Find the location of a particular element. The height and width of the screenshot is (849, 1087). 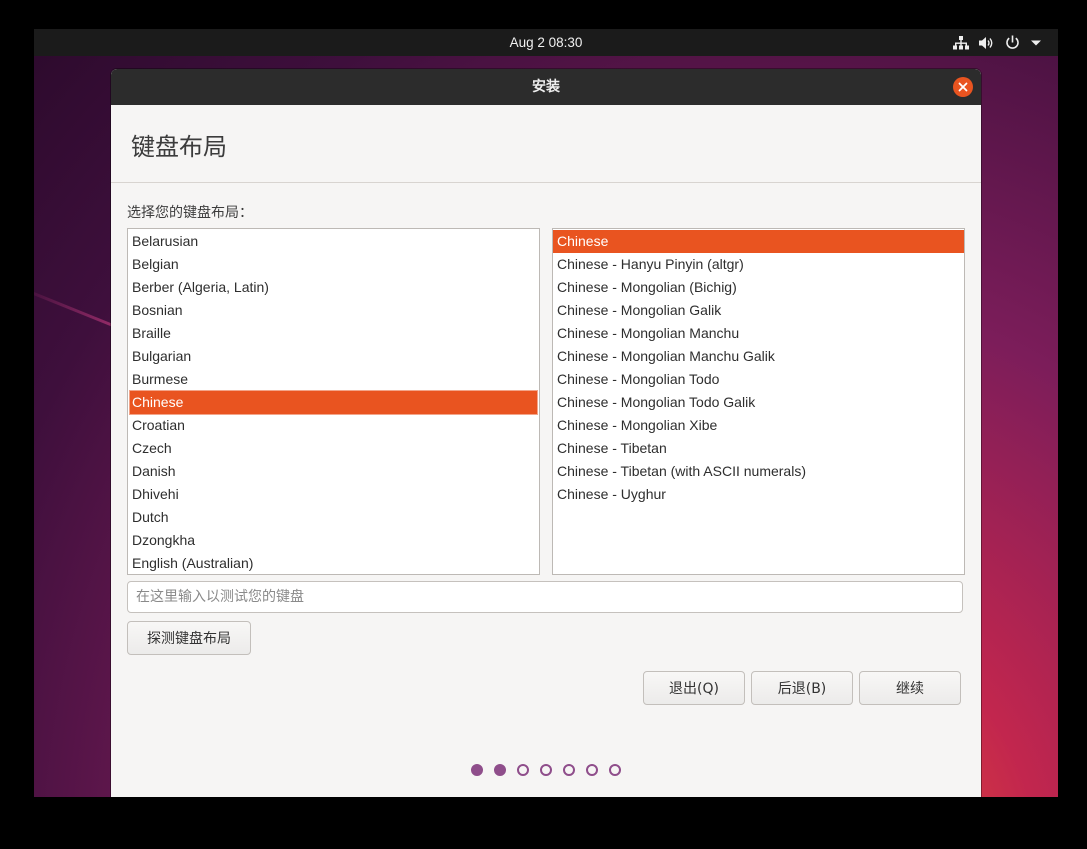

layout-list-item: Bulgarian is located at coordinates (333, 356).